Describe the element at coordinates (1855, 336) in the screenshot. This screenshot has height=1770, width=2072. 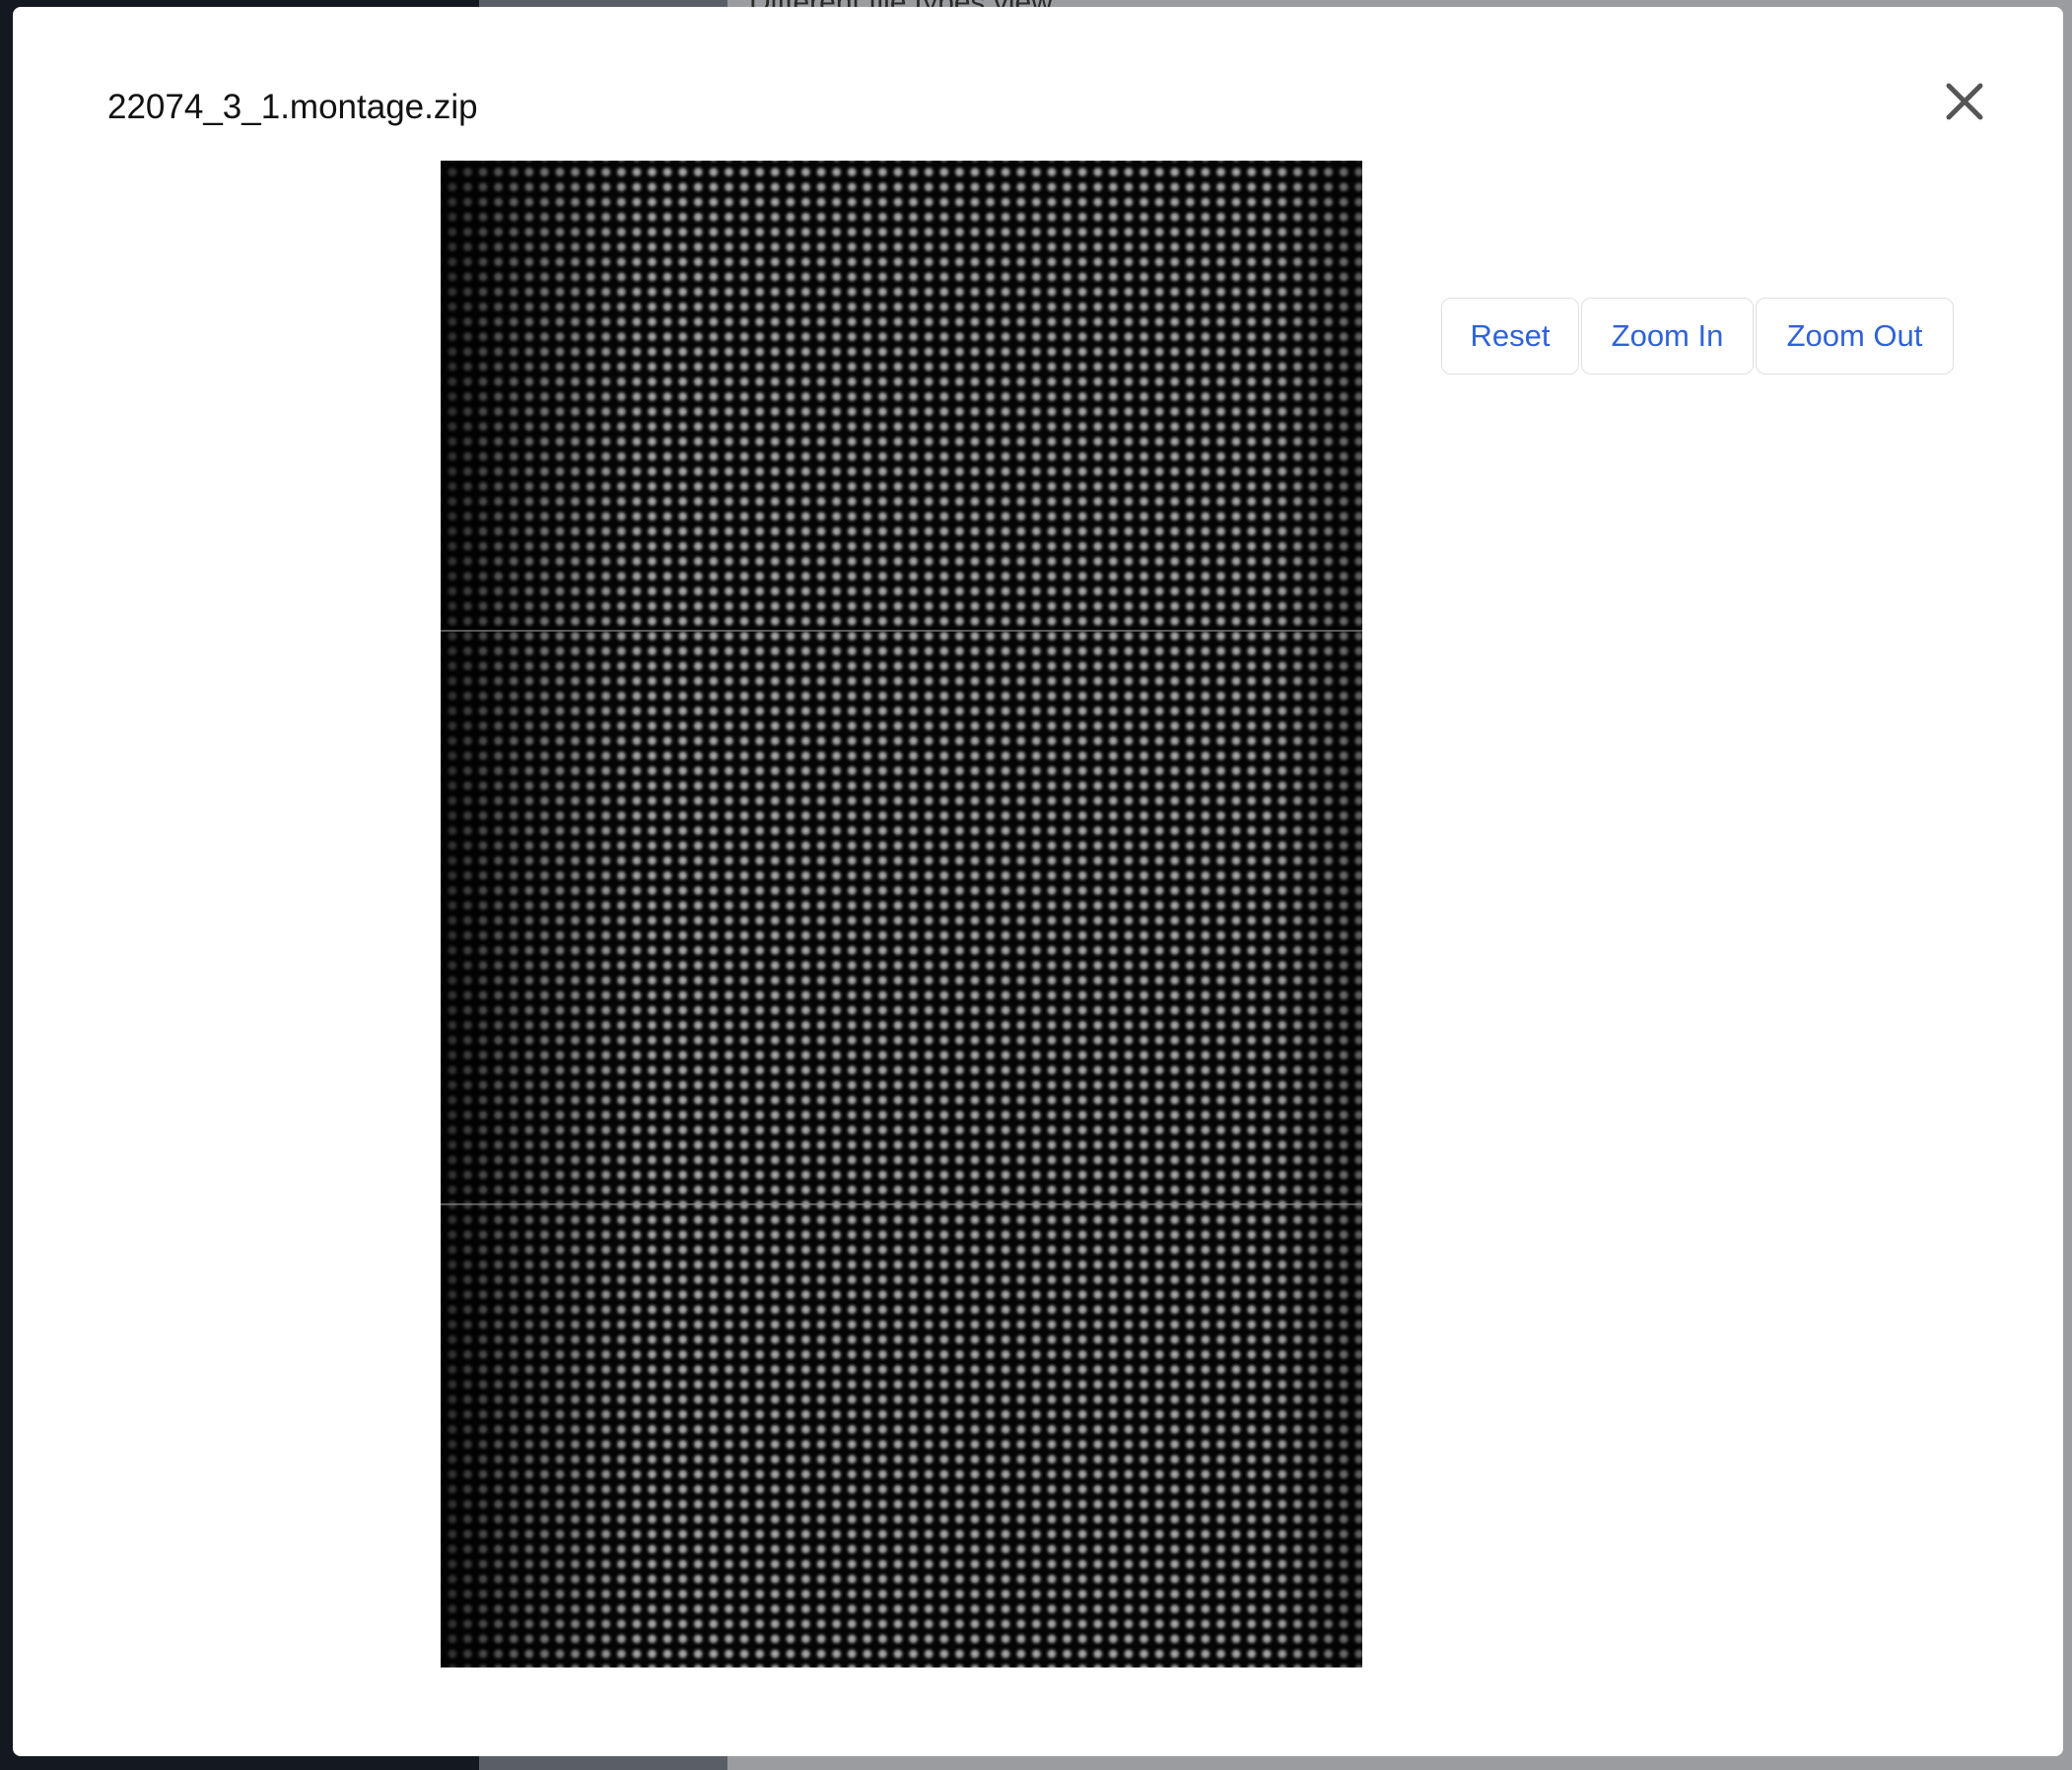
I see `zoom-out-button: Zoom Out` at that location.